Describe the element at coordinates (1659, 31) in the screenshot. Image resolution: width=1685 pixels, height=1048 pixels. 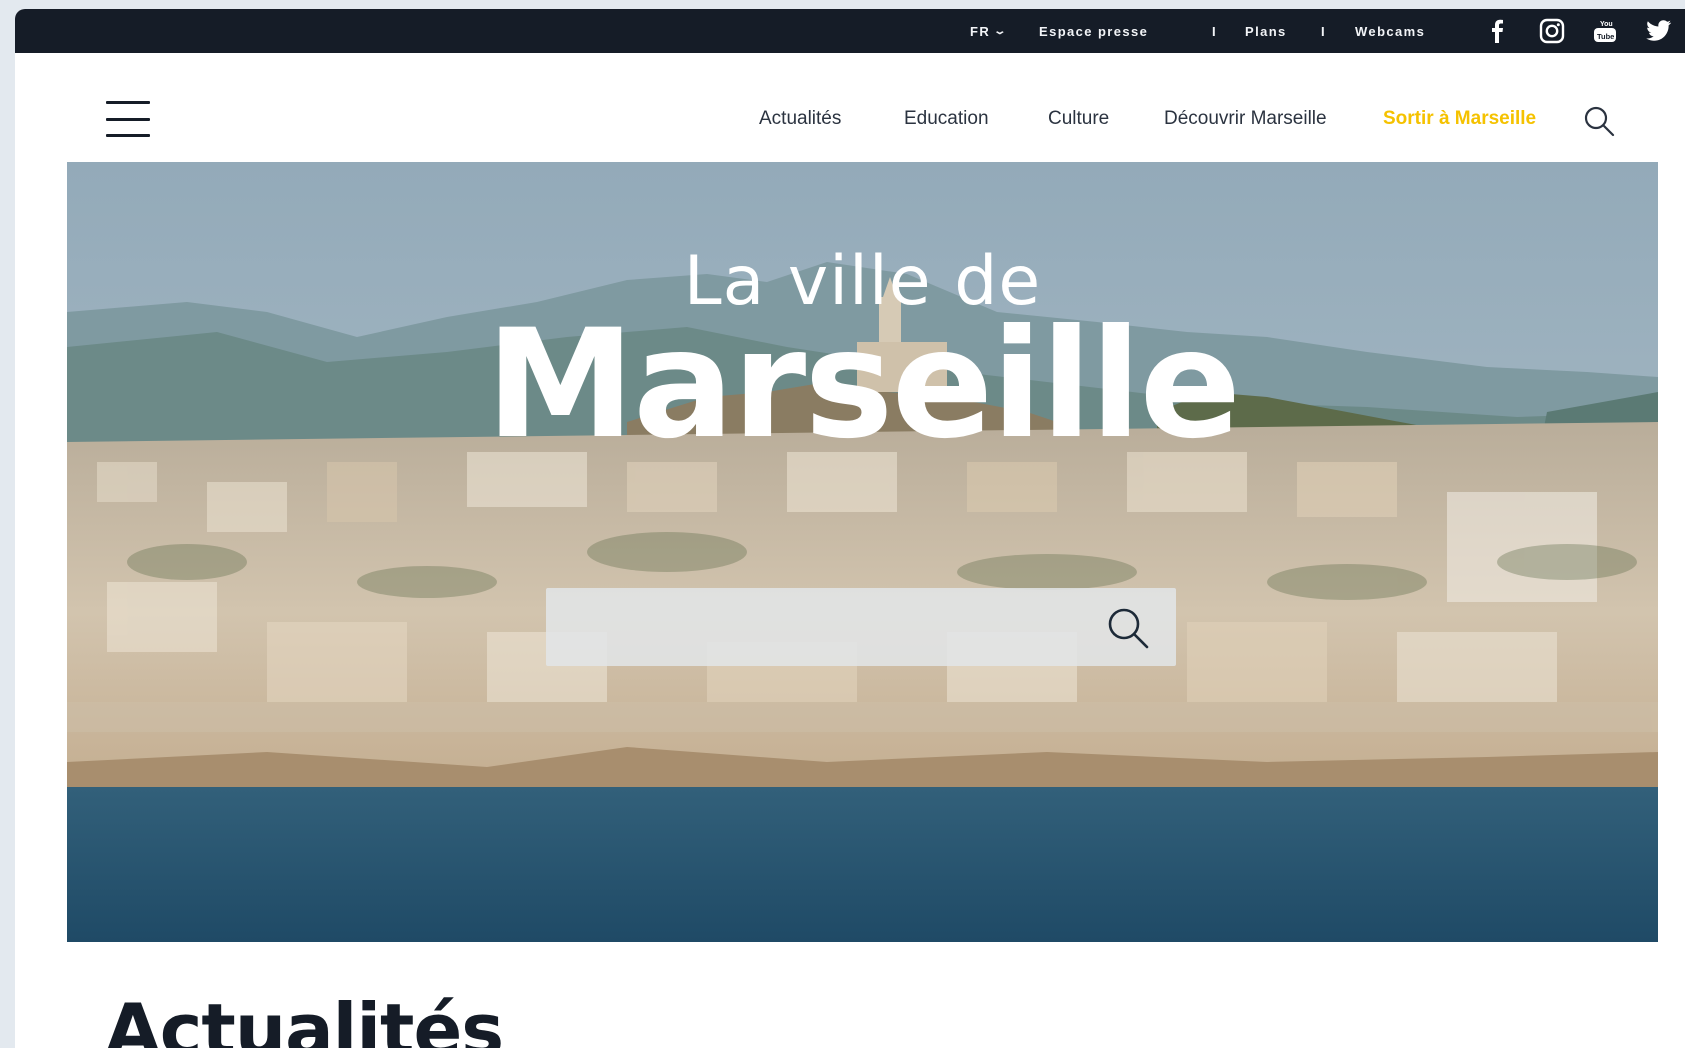
I see `twitter-icon` at that location.